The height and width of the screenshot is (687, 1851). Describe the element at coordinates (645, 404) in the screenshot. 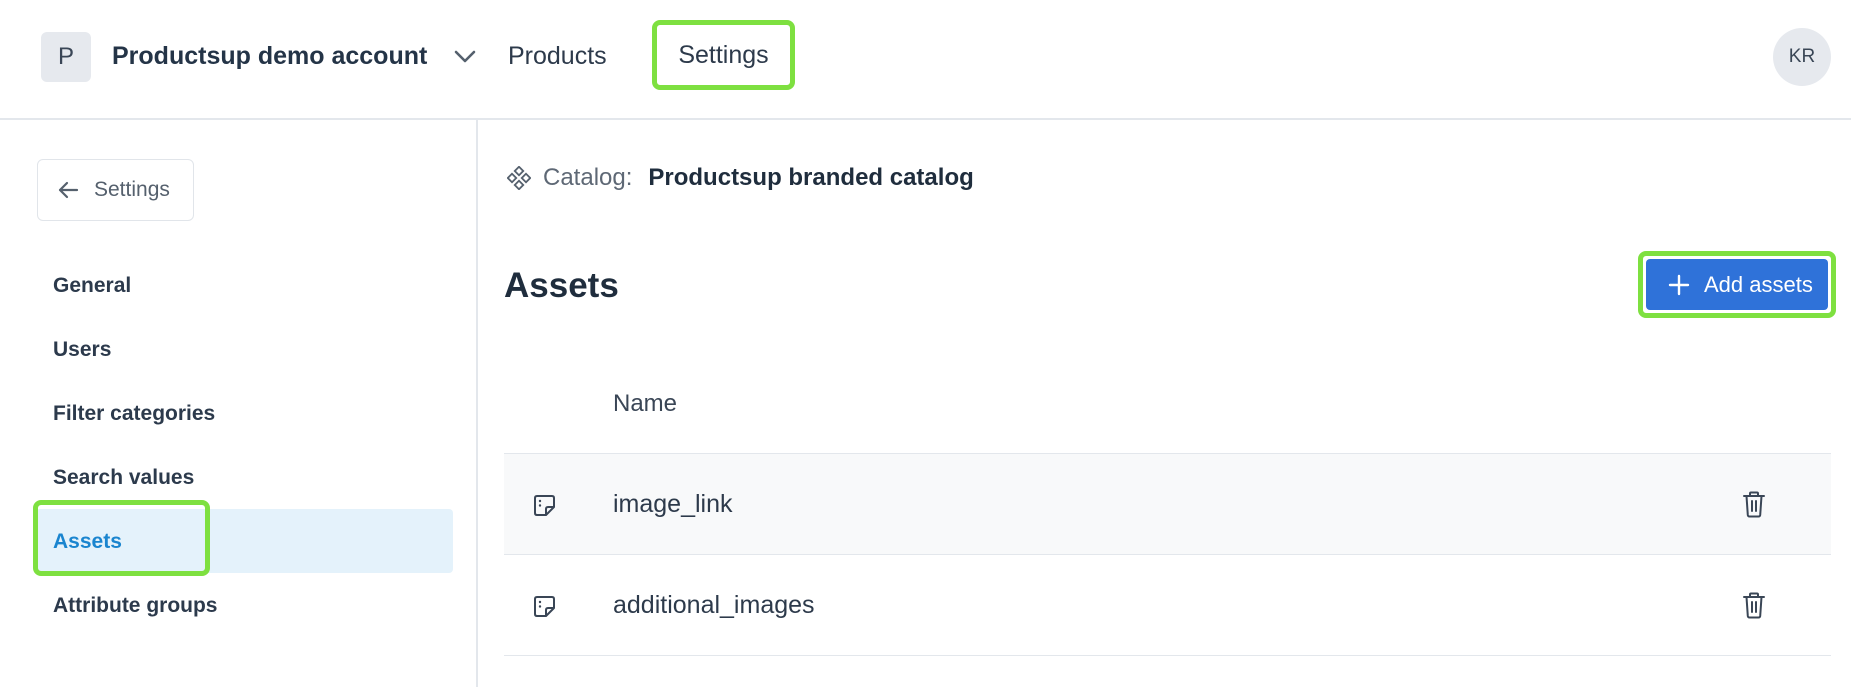

I see `column-header-name: Name` at that location.